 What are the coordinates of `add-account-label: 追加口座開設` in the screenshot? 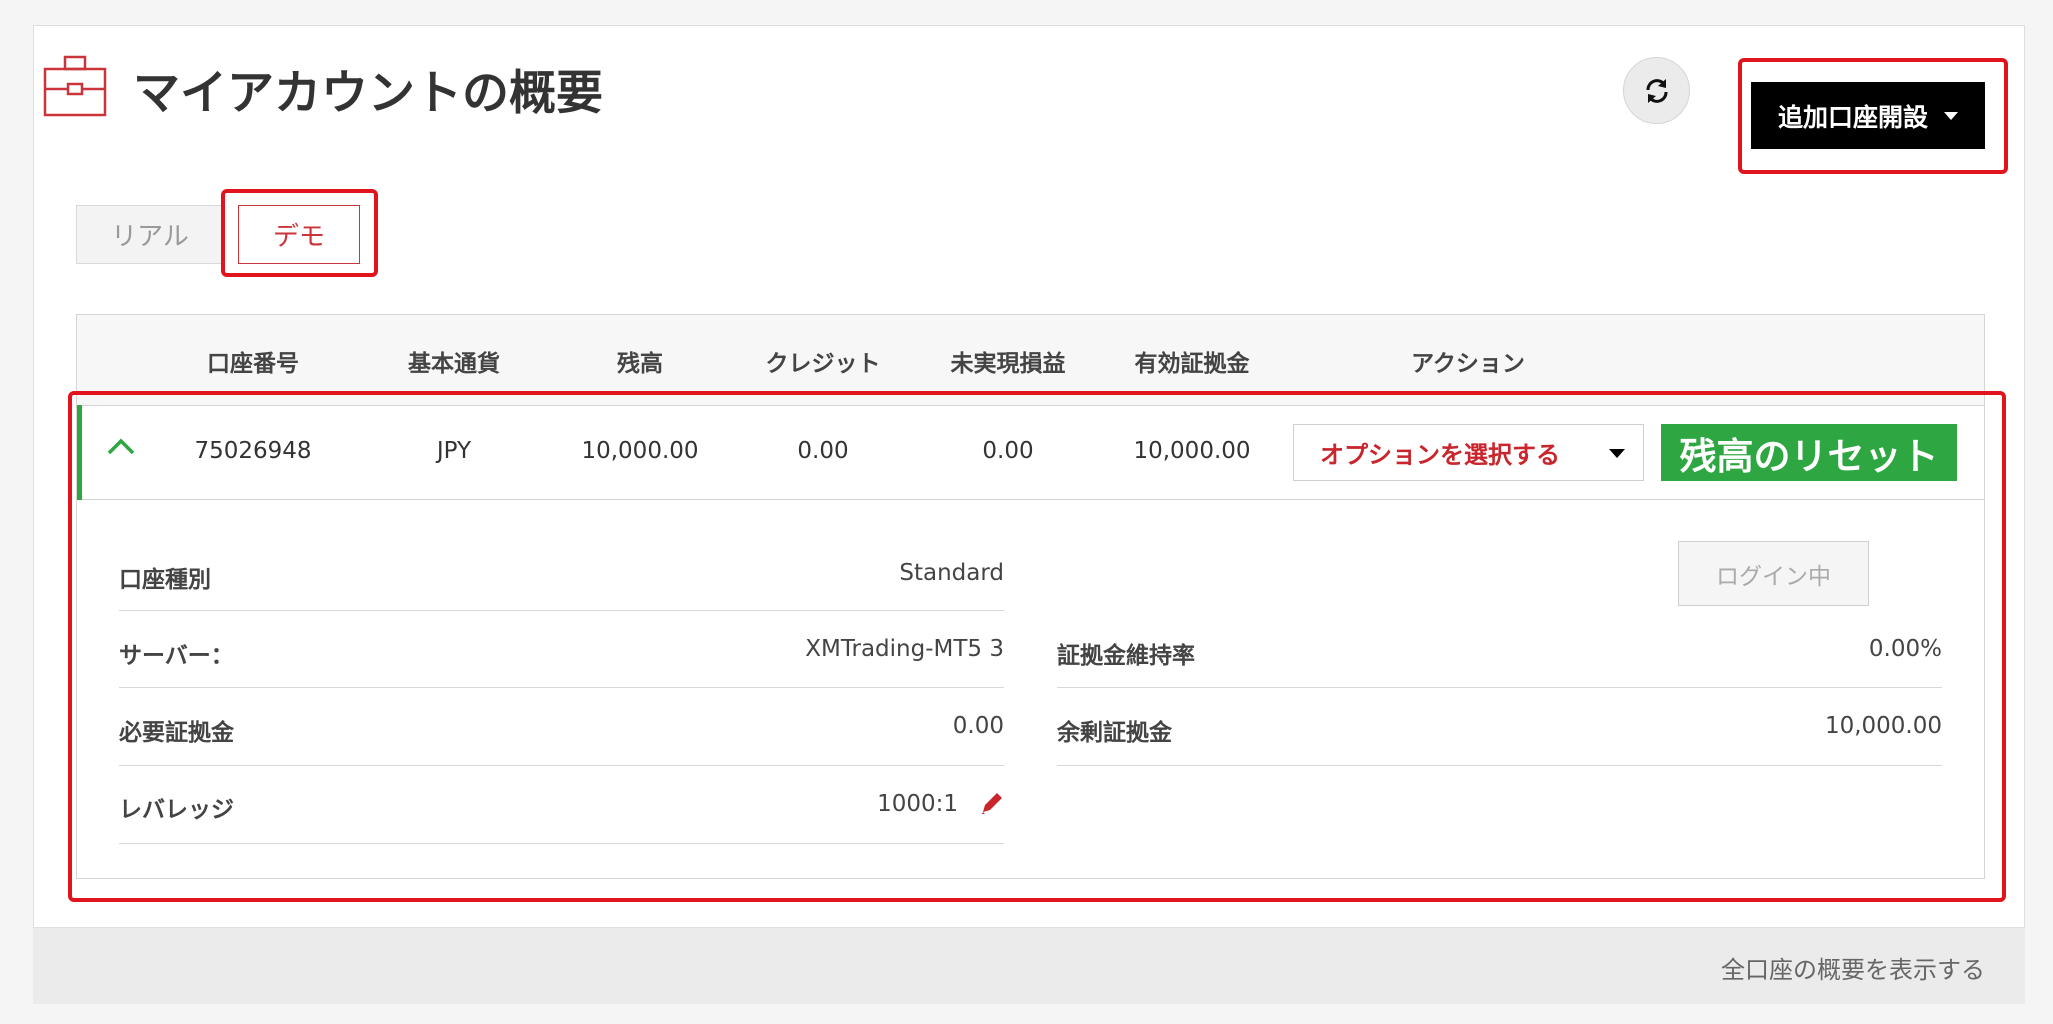 It's located at (1852, 117).